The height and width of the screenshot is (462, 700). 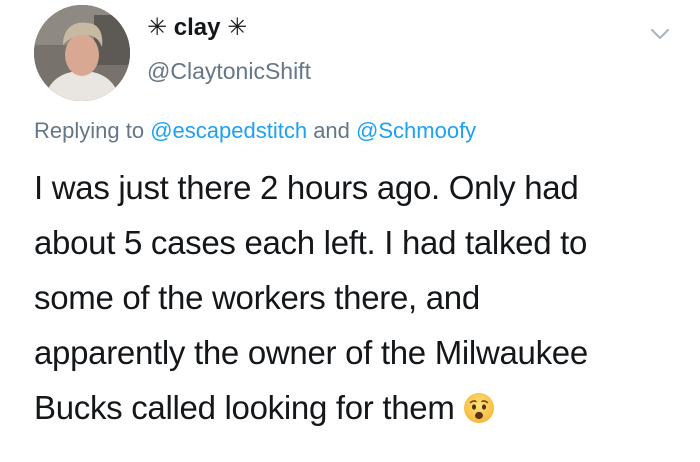 What do you see at coordinates (244, 407) in the screenshot?
I see `tweet-text-line: Bucks called looking for them` at bounding box center [244, 407].